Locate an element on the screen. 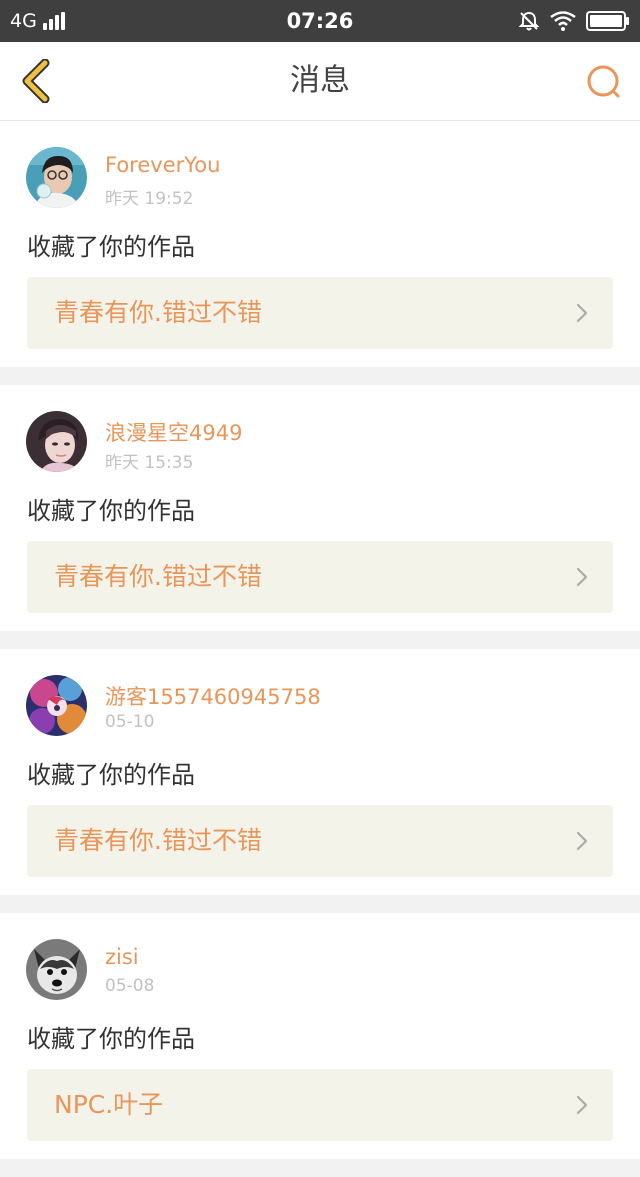 This screenshot has height=1177, width=640. nav-bar: 消息 is located at coordinates (320, 81).